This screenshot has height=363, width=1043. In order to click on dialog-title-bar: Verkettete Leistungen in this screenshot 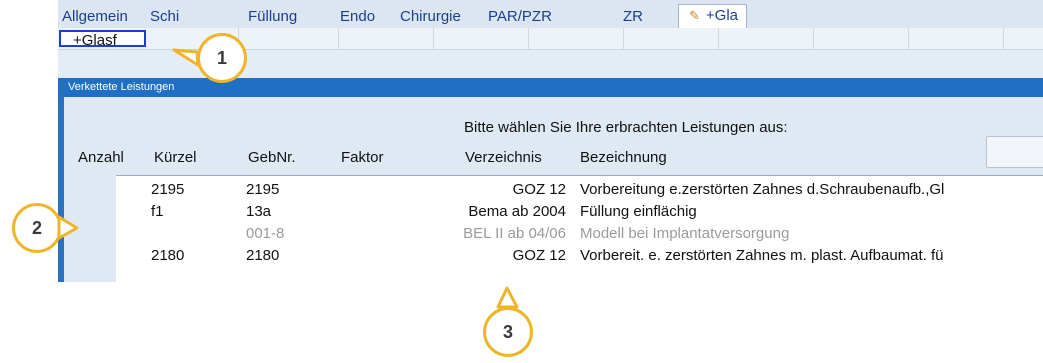, I will do `click(550, 87)`.